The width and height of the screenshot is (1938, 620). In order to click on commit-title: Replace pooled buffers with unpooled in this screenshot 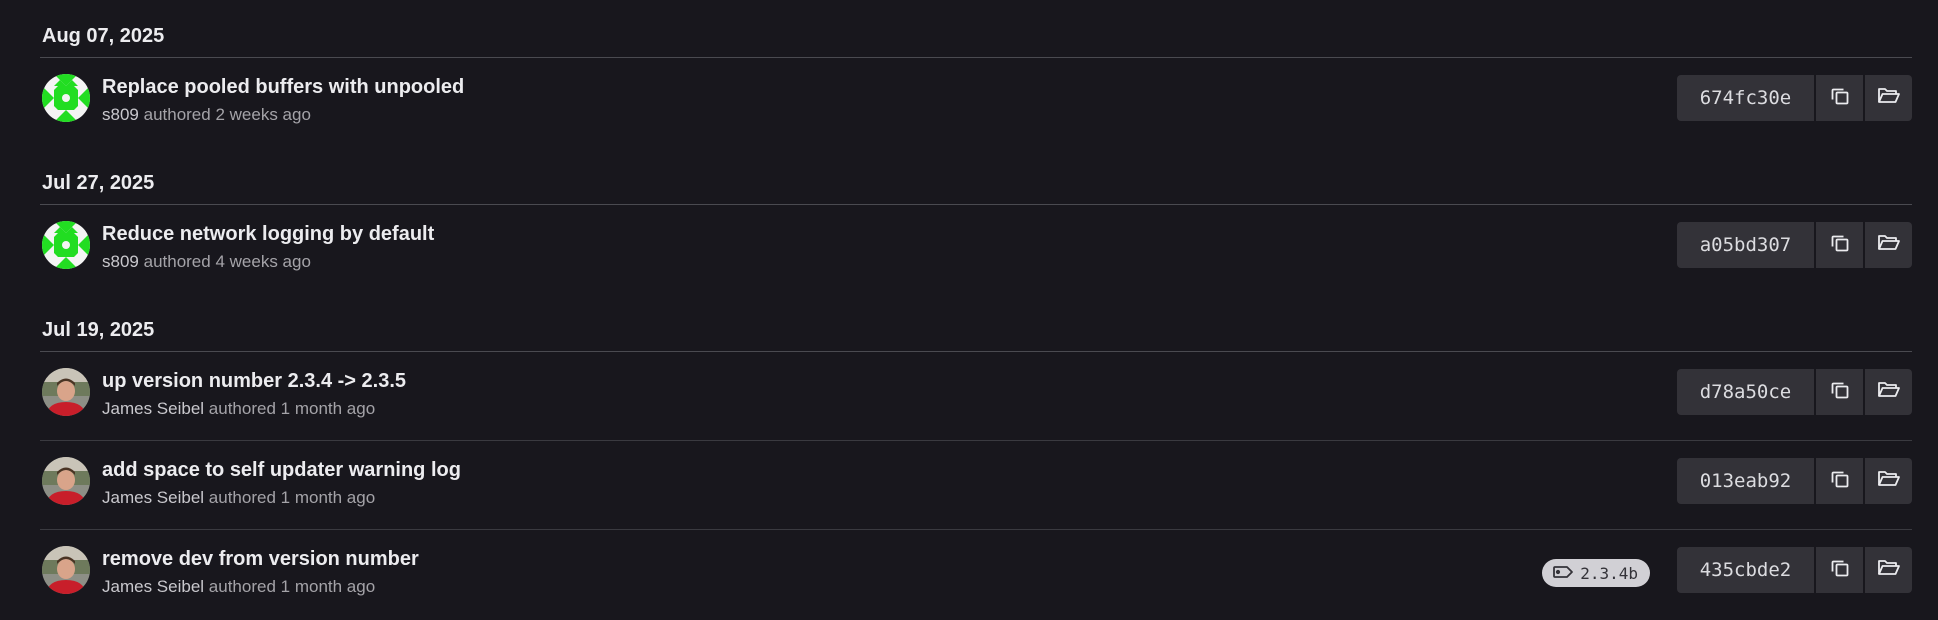, I will do `click(283, 87)`.